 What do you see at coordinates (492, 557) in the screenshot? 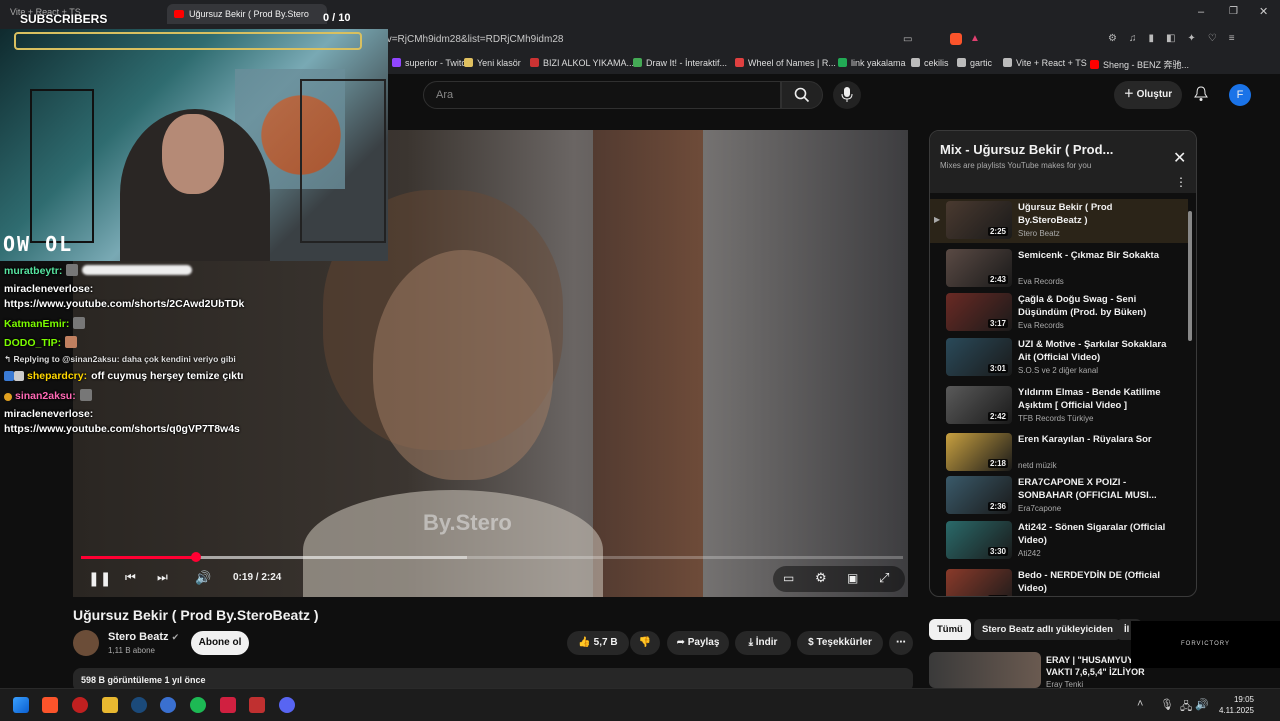
I see `progress-bar` at bounding box center [492, 557].